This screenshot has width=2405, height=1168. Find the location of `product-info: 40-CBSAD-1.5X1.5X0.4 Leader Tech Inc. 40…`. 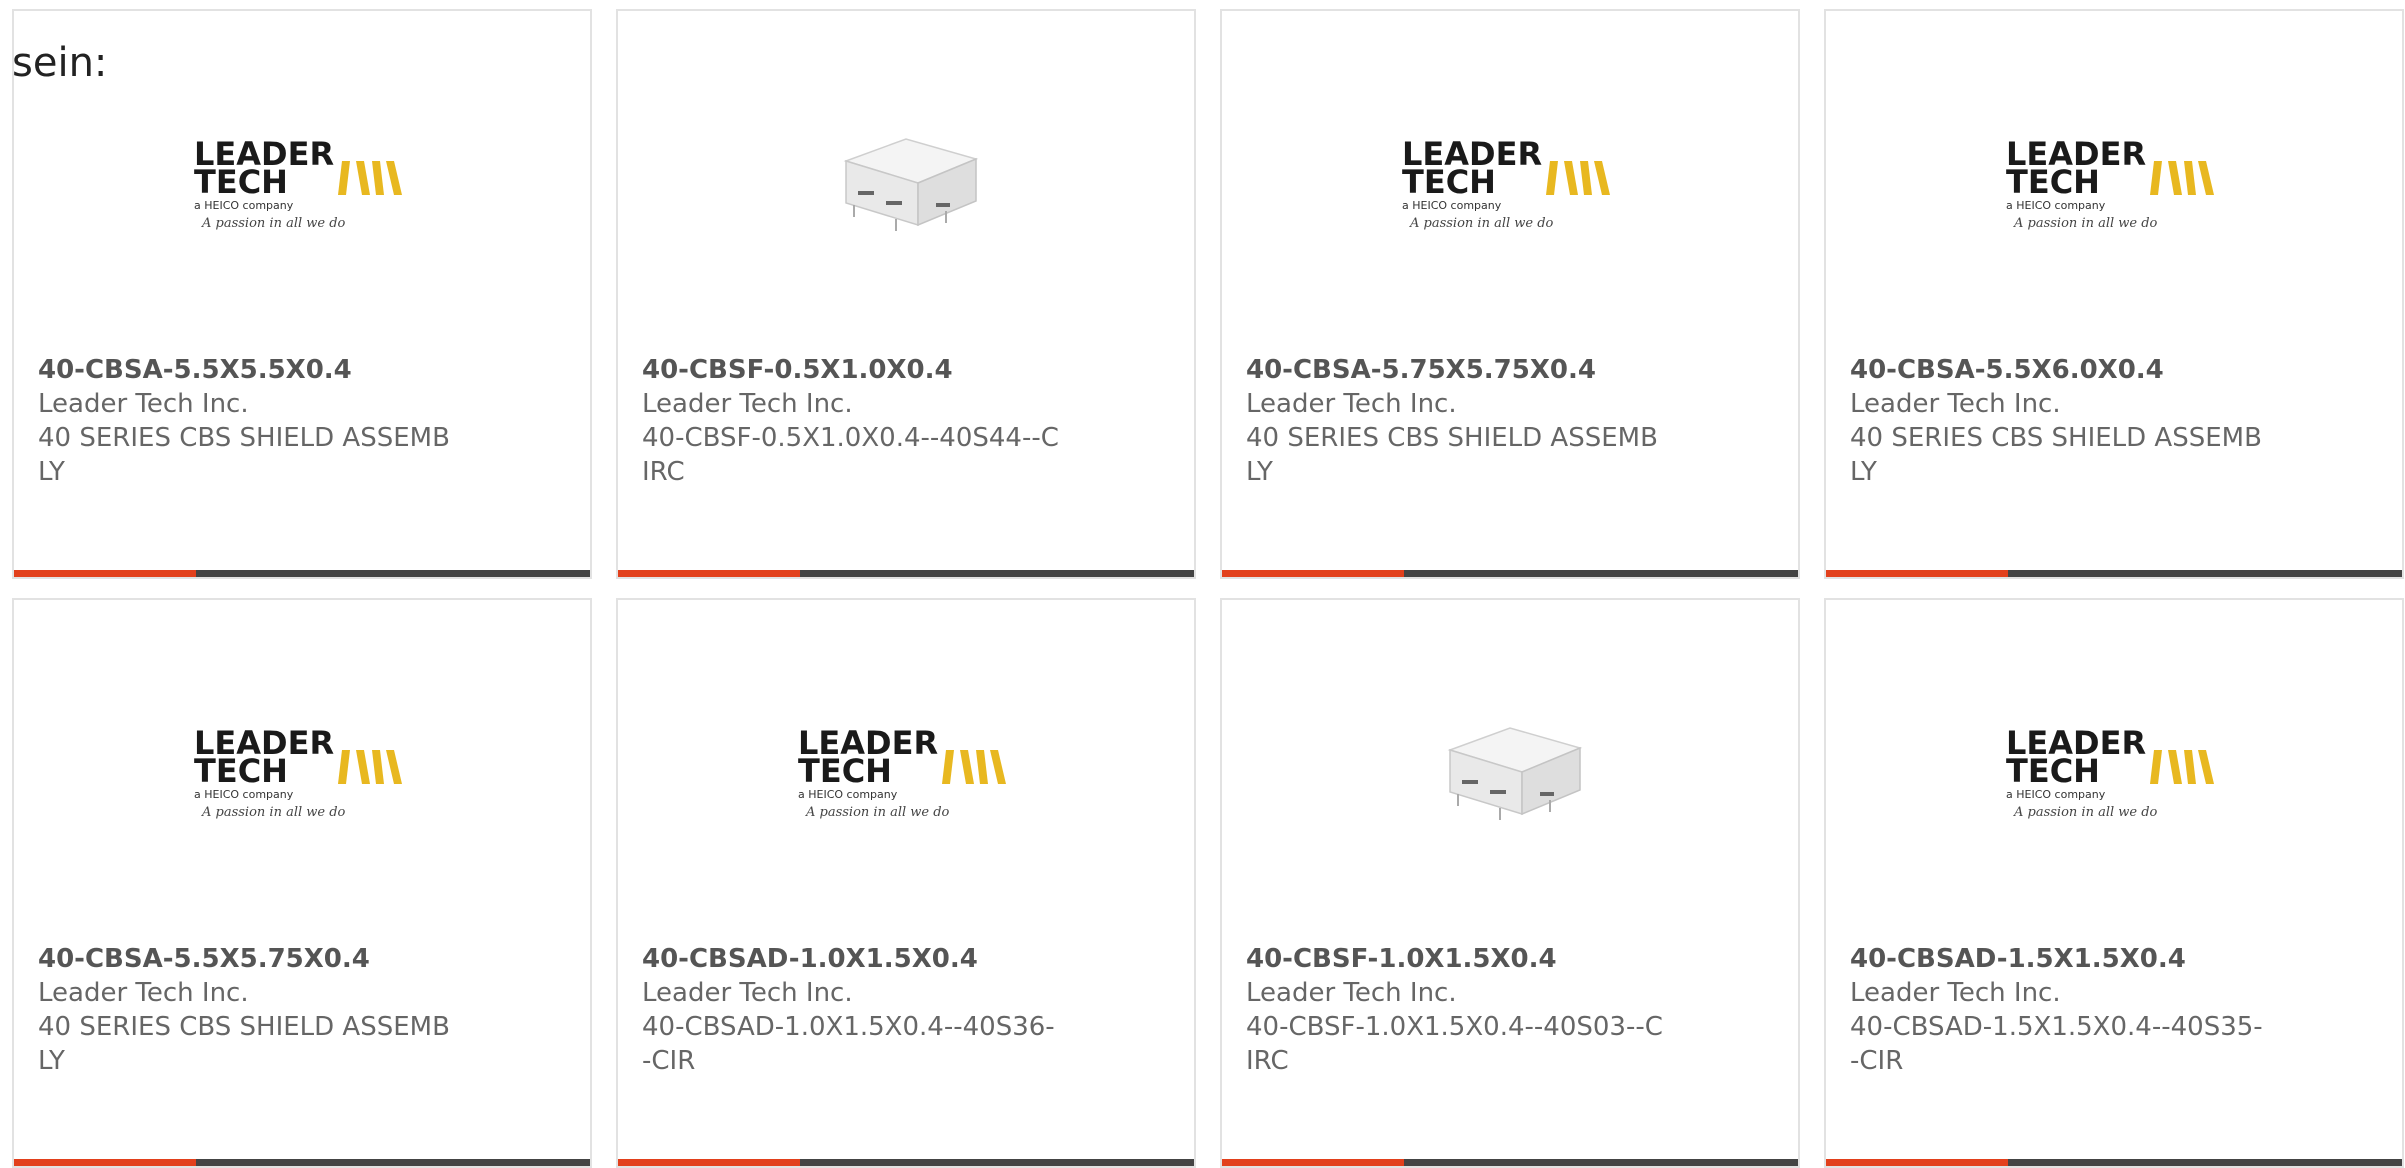

product-info: 40-CBSAD-1.5X1.5X0.4 Leader Tech Inc. 40… is located at coordinates (2114, 1010).